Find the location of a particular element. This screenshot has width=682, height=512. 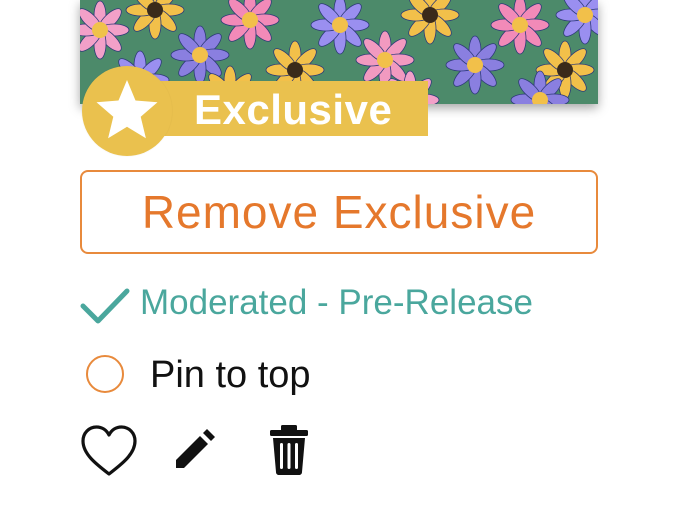

check-icon is located at coordinates (105, 306).